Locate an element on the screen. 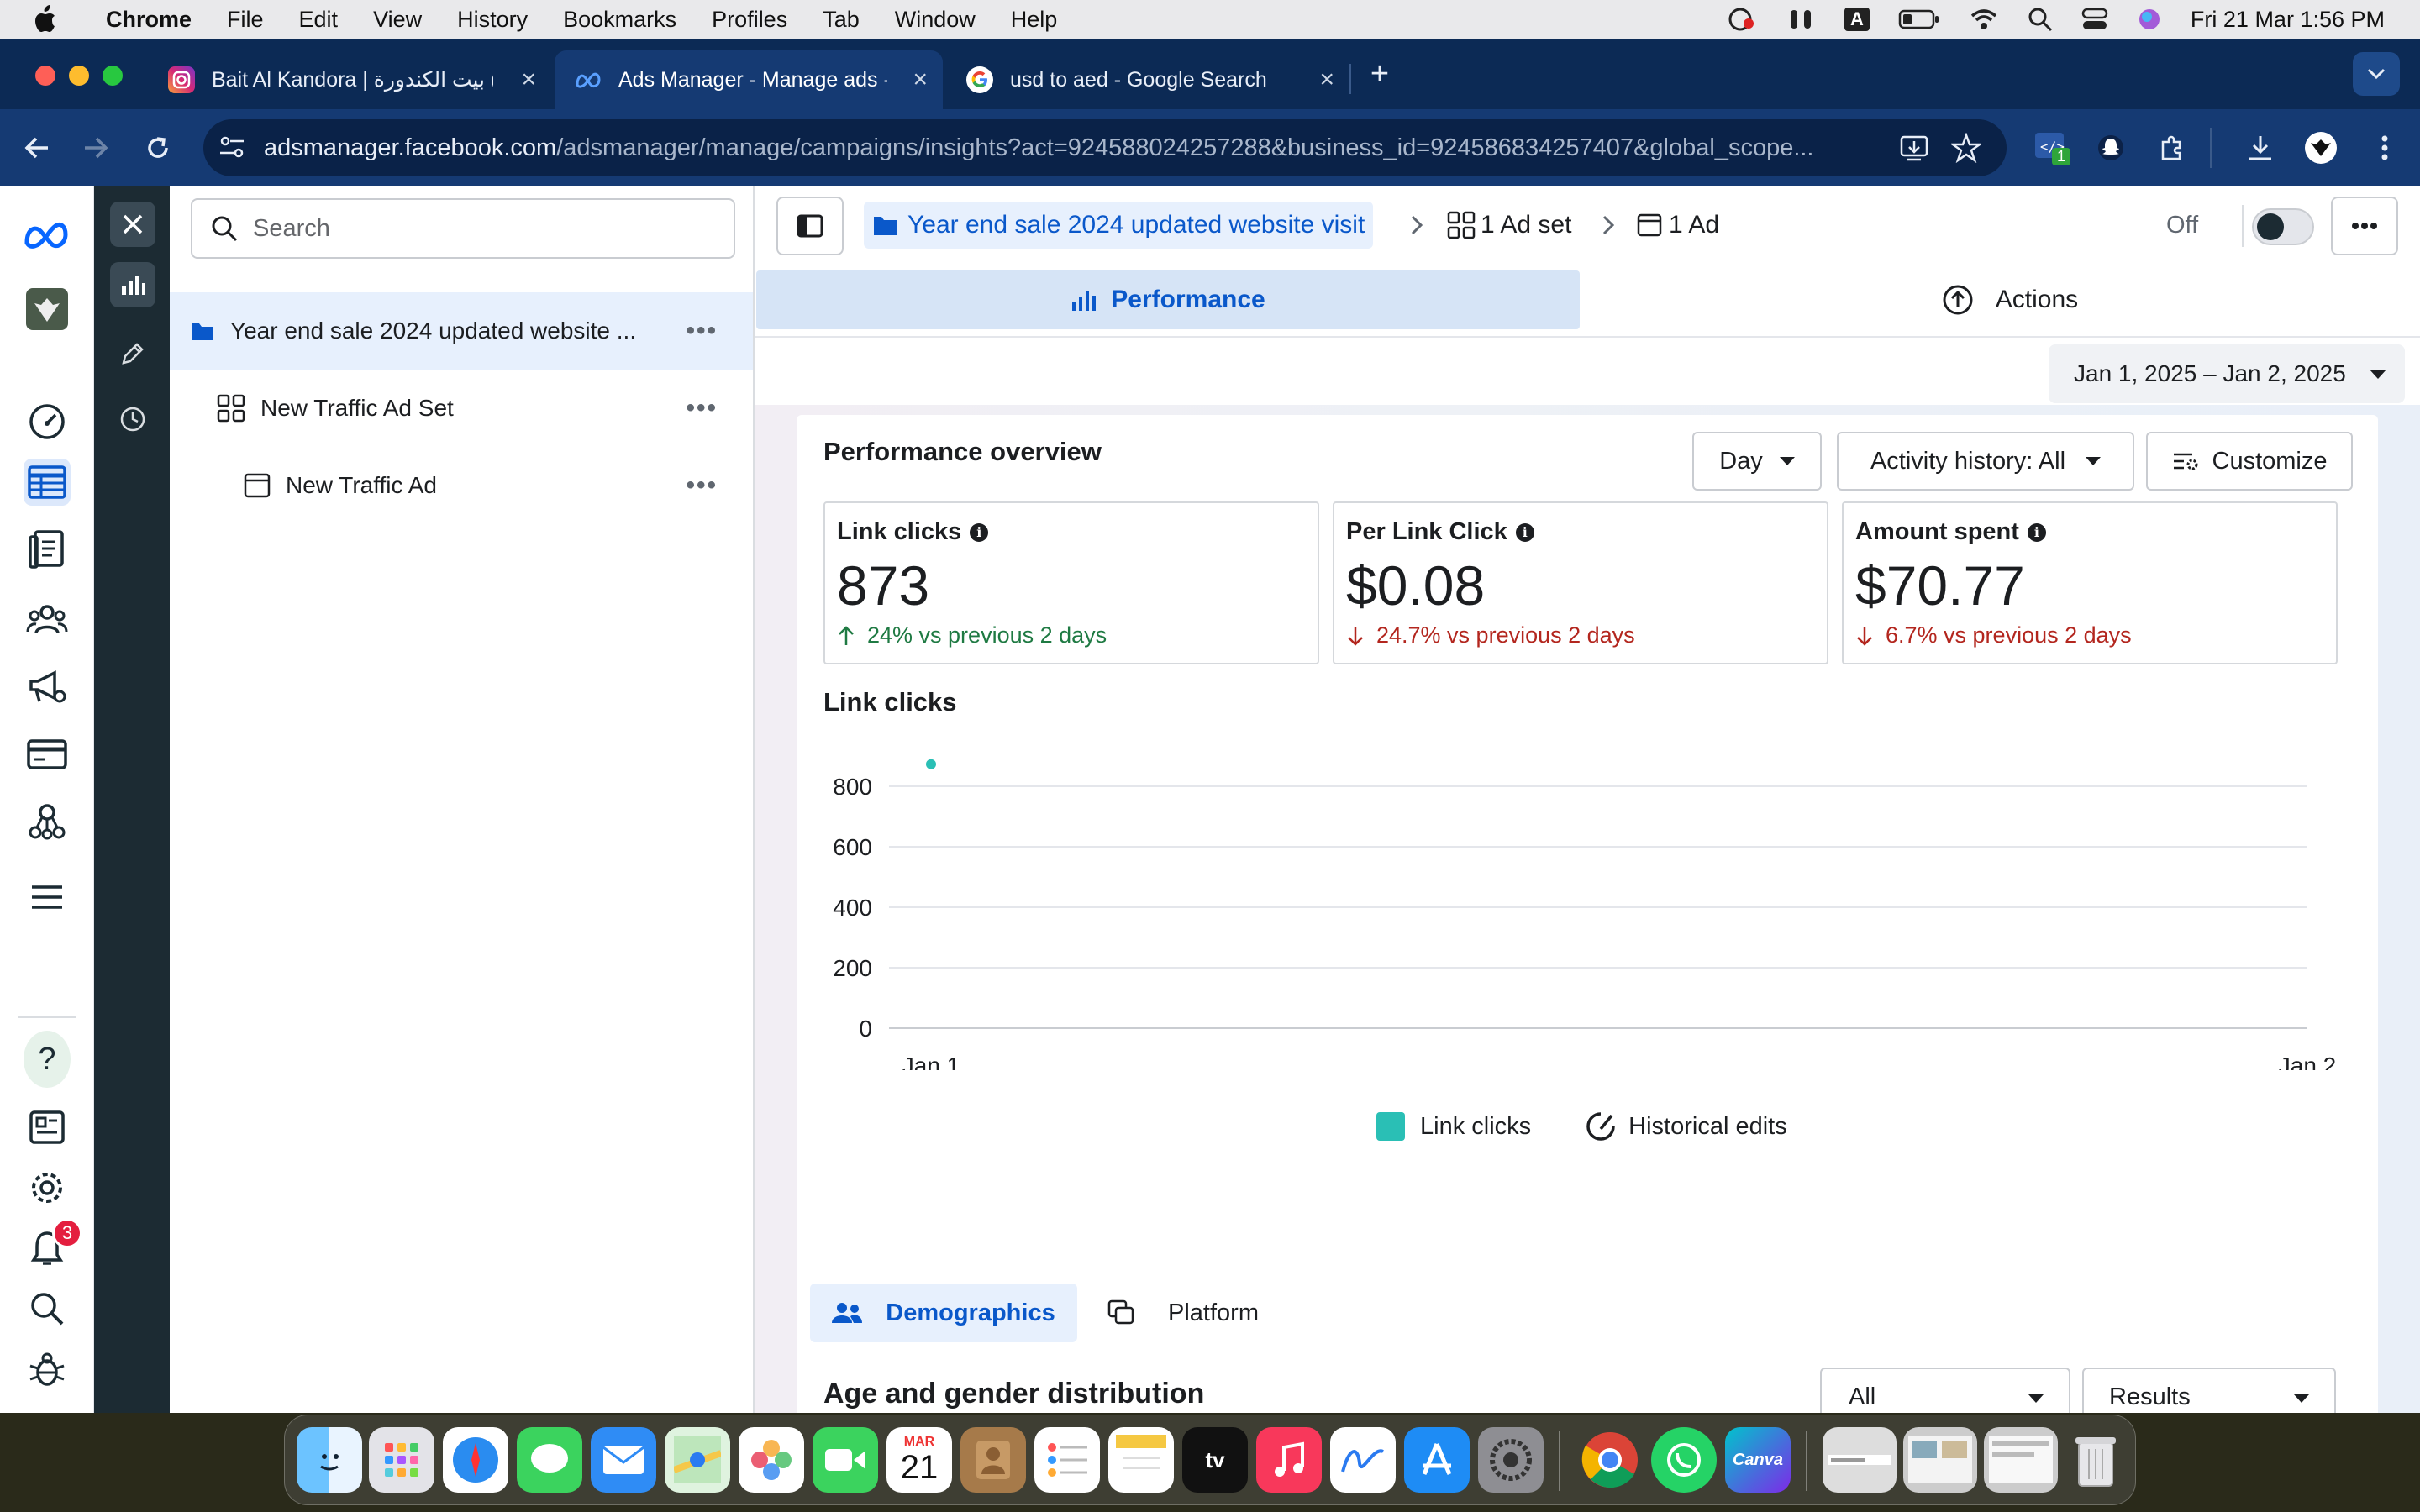 The width and height of the screenshot is (2420, 1512). menu-window: Window is located at coordinates (935, 20).